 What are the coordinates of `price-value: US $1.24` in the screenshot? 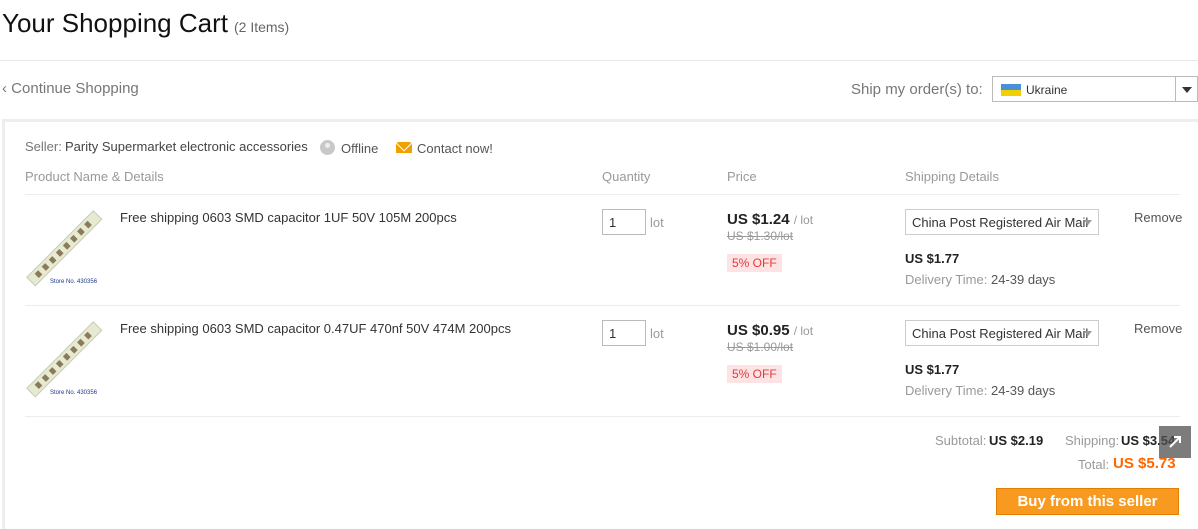 It's located at (758, 219).